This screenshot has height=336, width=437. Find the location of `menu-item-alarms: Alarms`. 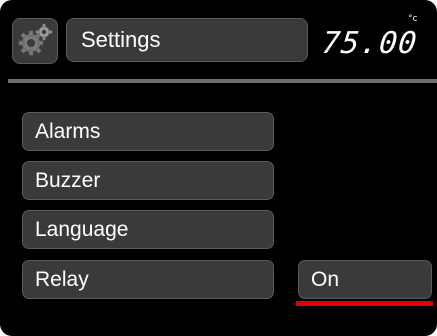

menu-item-alarms: Alarms is located at coordinates (148, 131).